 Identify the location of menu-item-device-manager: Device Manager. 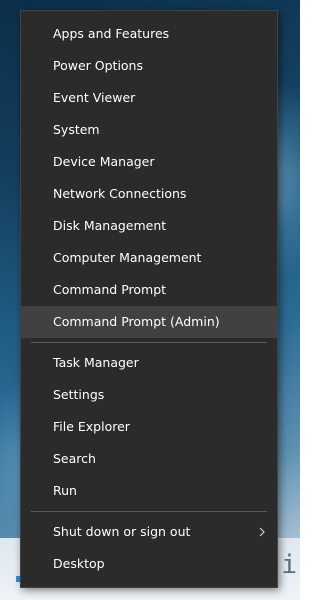
(149, 162).